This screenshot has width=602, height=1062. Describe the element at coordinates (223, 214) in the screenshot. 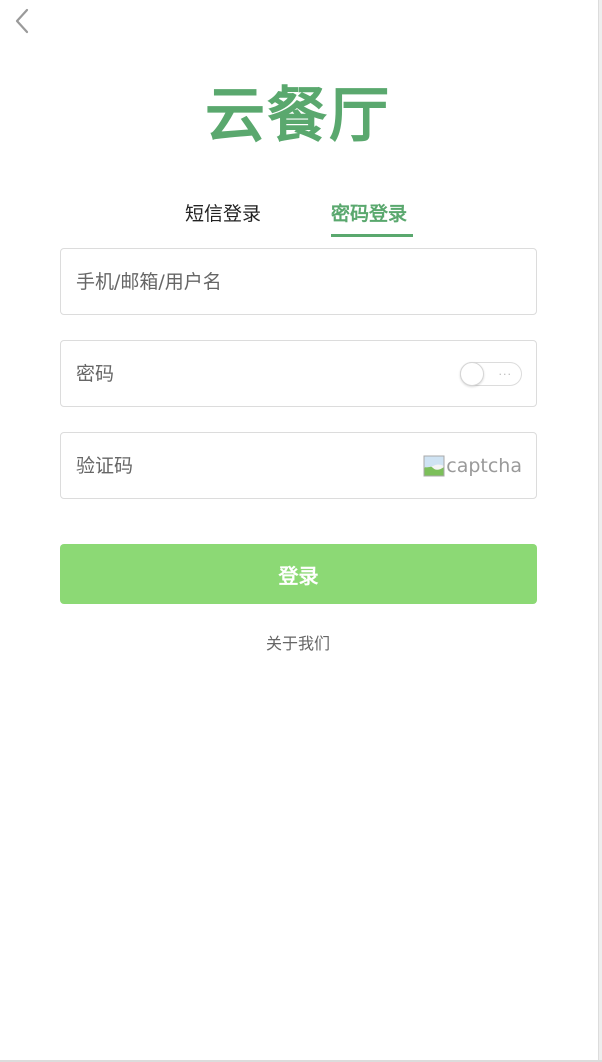

I see `tab-sms-login: 短信登录` at that location.